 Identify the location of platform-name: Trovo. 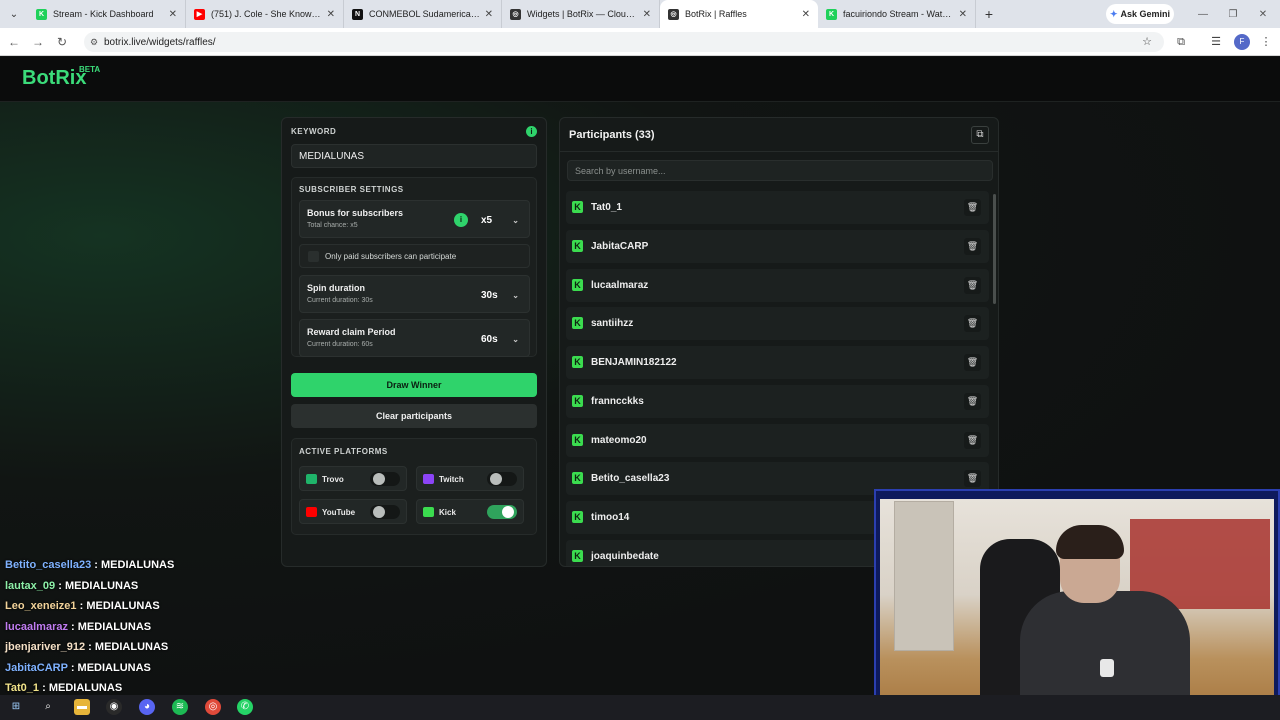
(333, 479).